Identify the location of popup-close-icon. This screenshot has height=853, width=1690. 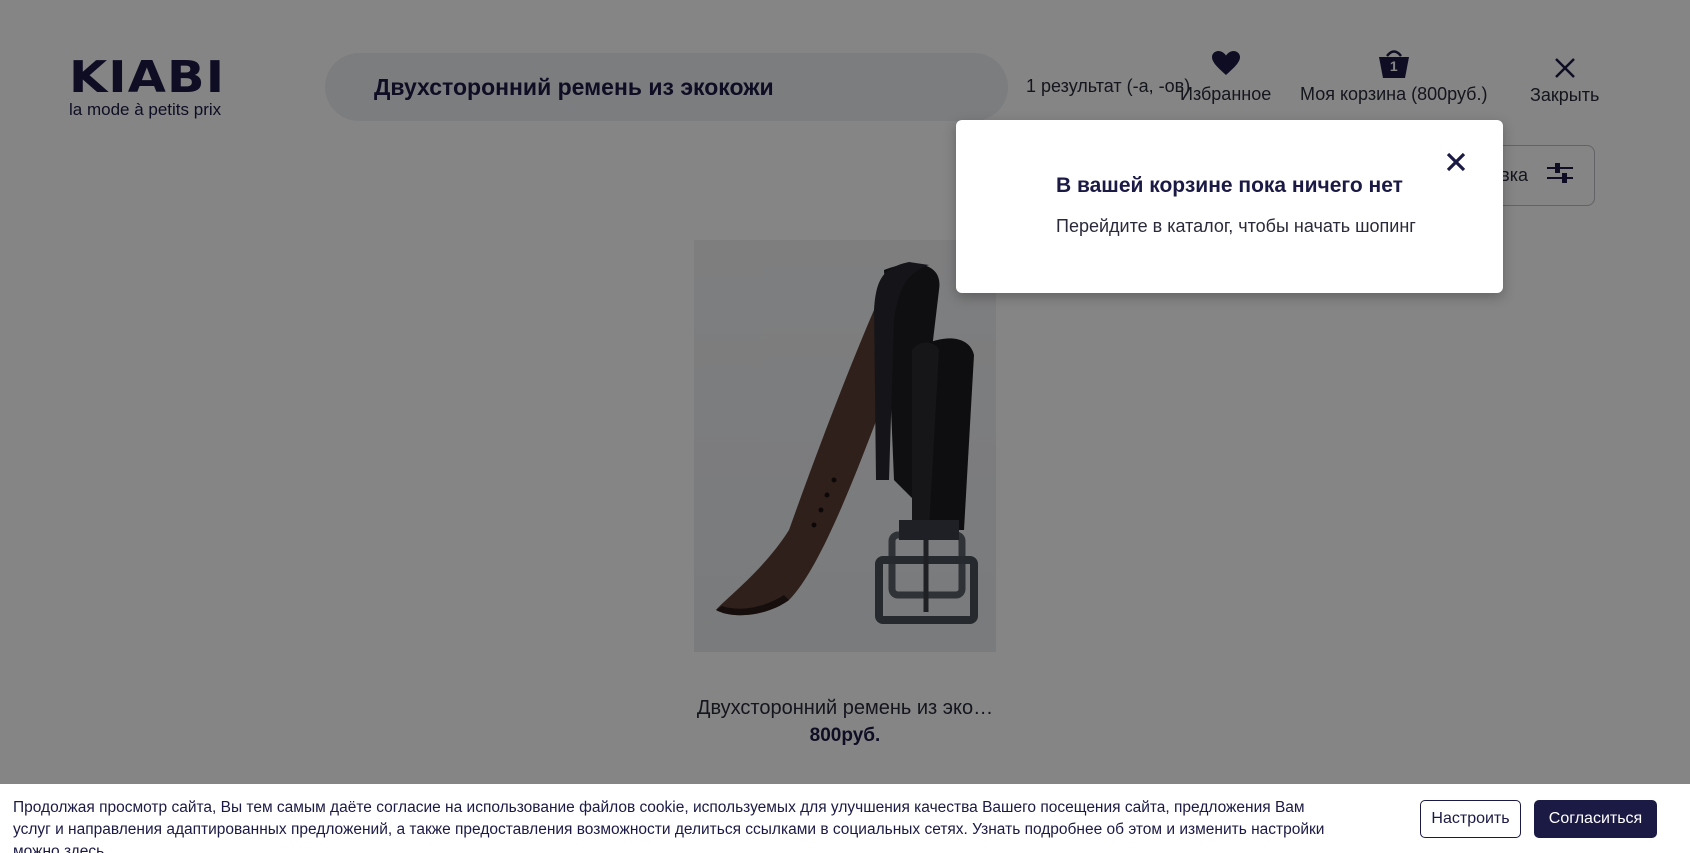
(1456, 162).